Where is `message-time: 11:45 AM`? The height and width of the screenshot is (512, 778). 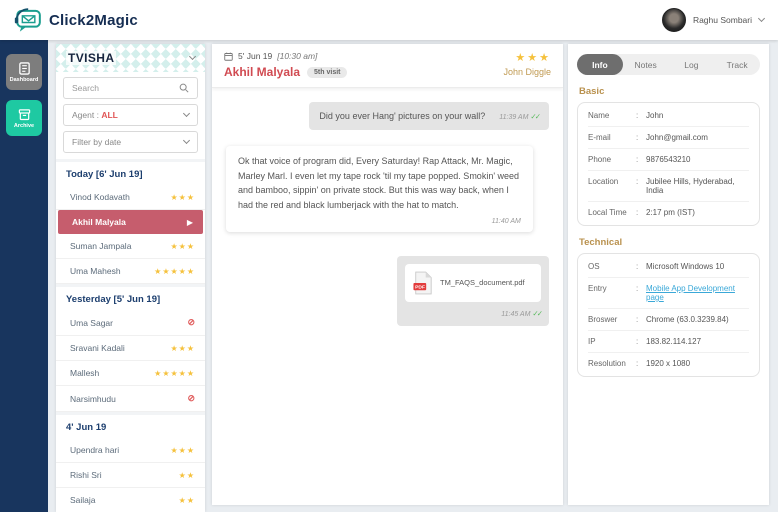
message-time: 11:45 AM is located at coordinates (516, 315).